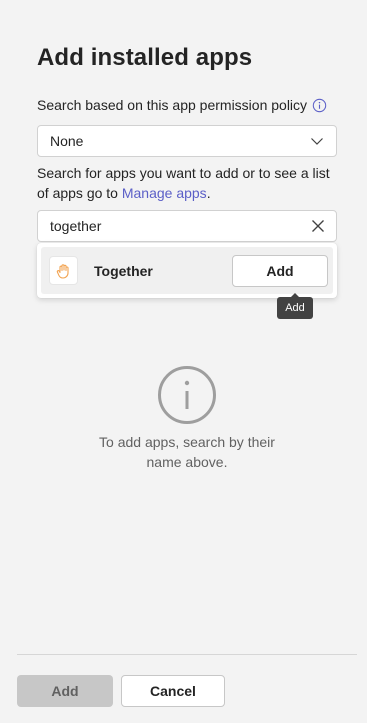 This screenshot has height=723, width=367. Describe the element at coordinates (164, 193) in the screenshot. I see `manage-apps-link: Manage apps` at that location.